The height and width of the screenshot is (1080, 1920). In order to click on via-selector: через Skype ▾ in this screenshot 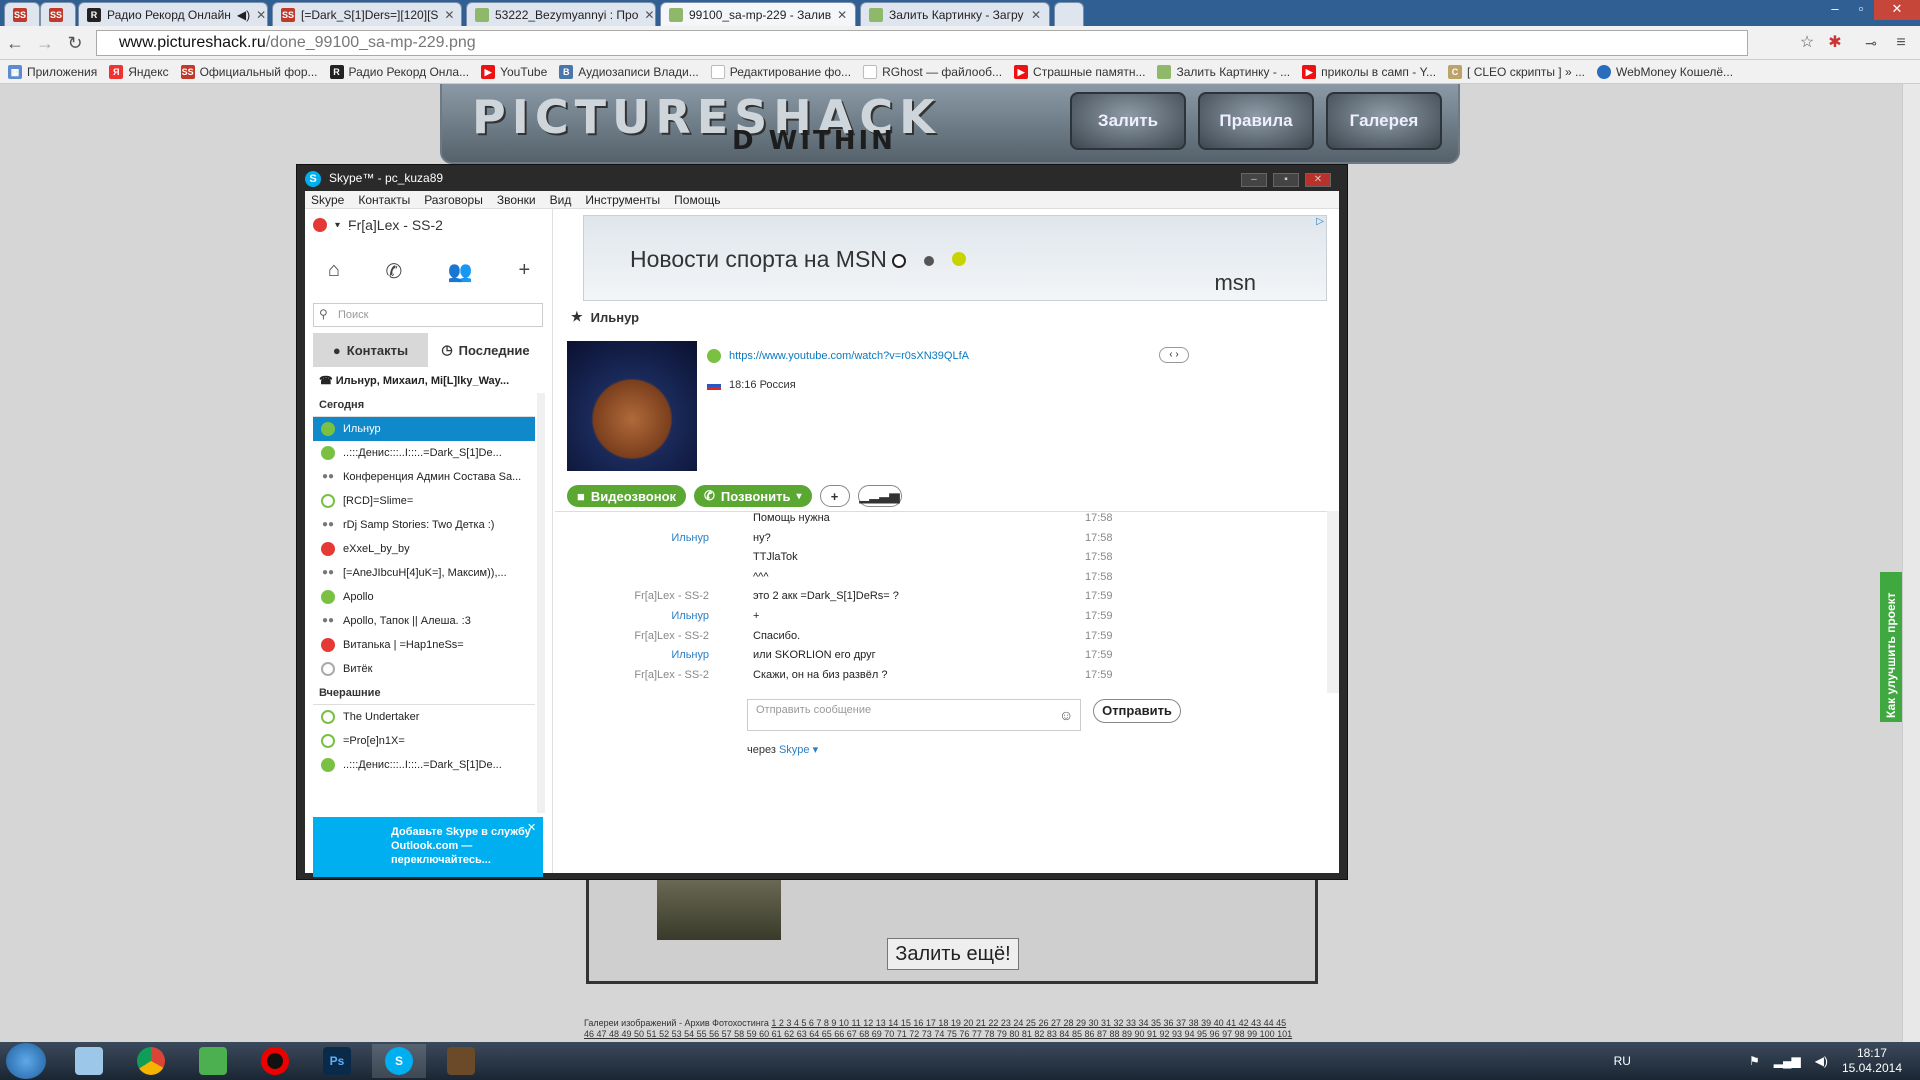, I will do `click(782, 749)`.